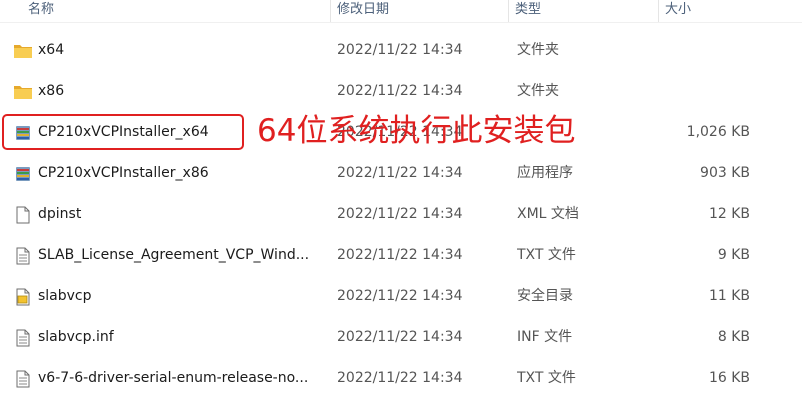 Image resolution: width=802 pixels, height=403 pixels. I want to click on file-name: slabvcp, so click(65, 296).